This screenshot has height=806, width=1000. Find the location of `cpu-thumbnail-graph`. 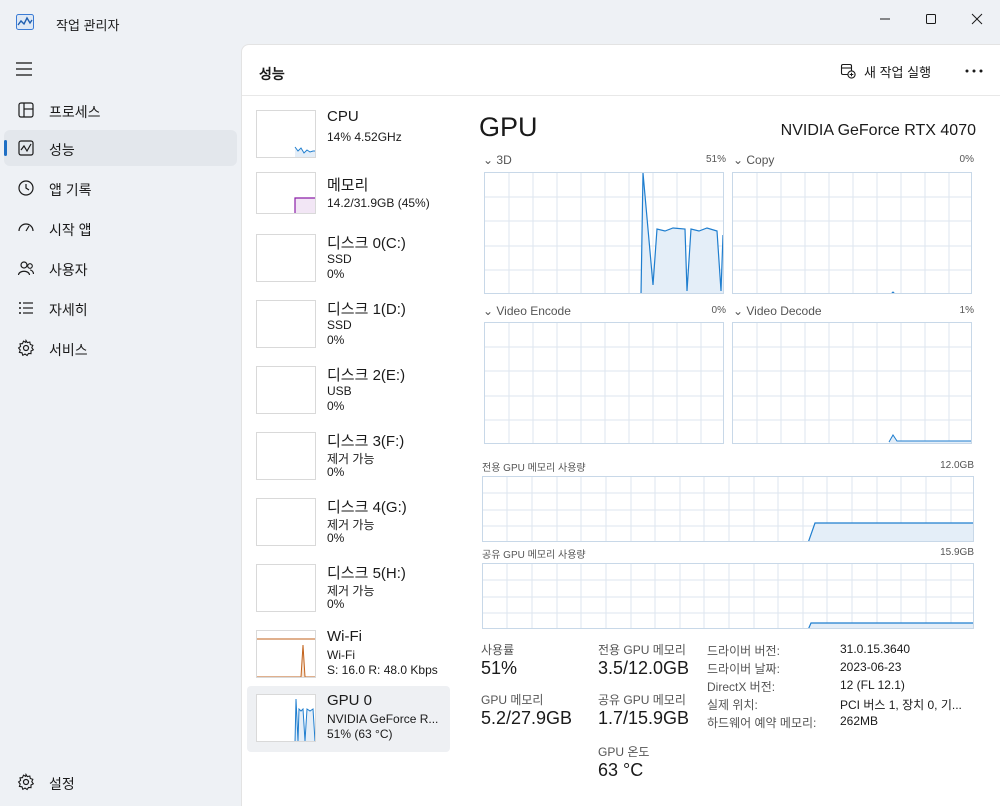

cpu-thumbnail-graph is located at coordinates (286, 134).